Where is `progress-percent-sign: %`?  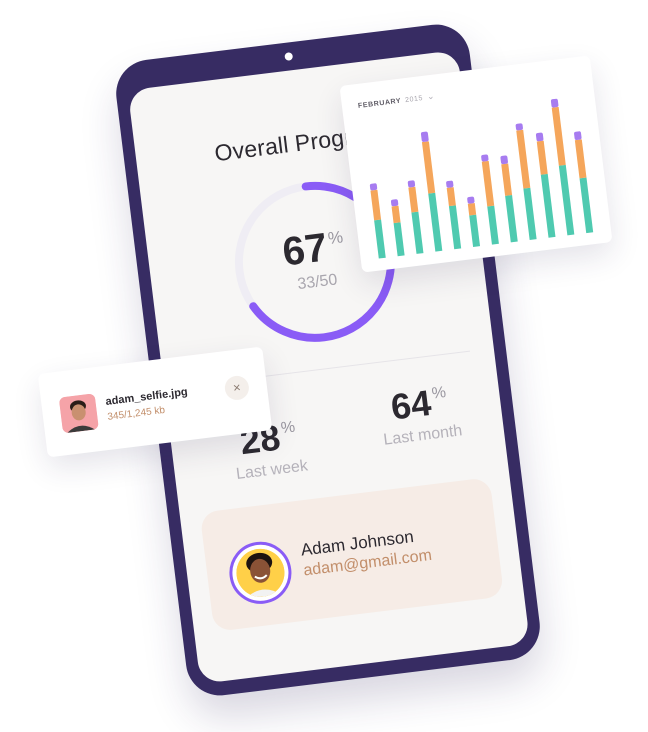
progress-percent-sign: % is located at coordinates (335, 238).